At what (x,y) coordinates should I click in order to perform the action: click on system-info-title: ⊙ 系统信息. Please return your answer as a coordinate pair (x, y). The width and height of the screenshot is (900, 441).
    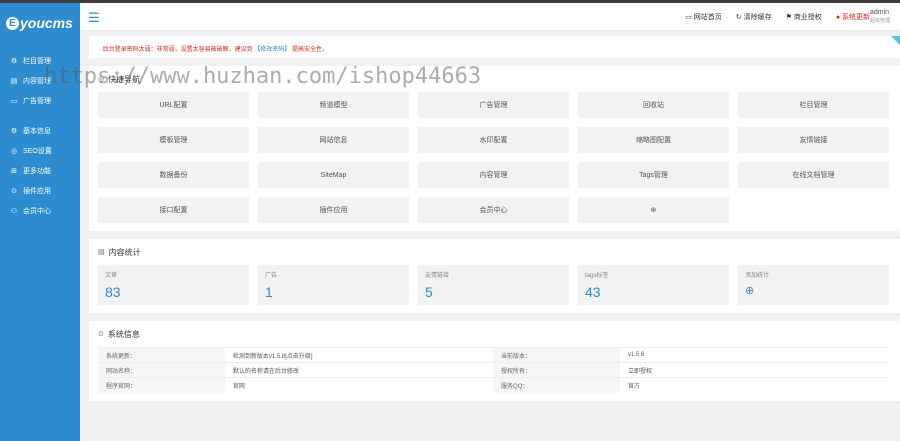
    Looking at the image, I should click on (119, 334).